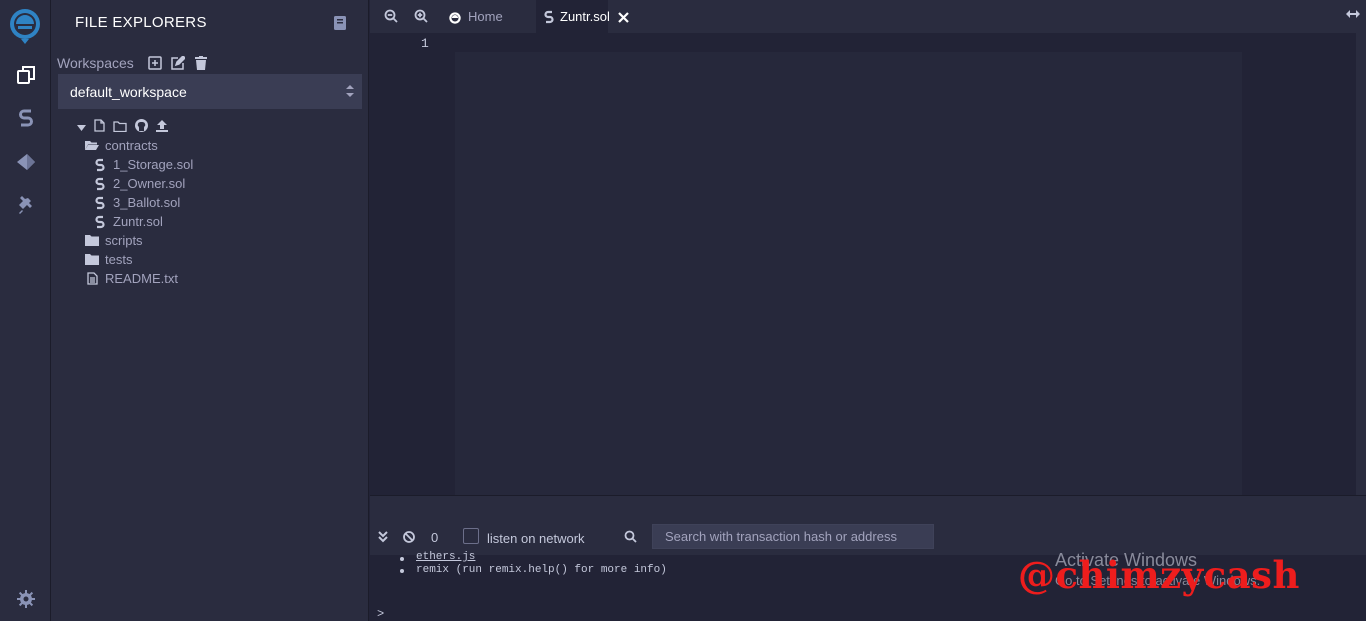 This screenshot has height=621, width=1366. I want to click on editor-tab-bar: Home Zuntr.sol, so click(868, 16).